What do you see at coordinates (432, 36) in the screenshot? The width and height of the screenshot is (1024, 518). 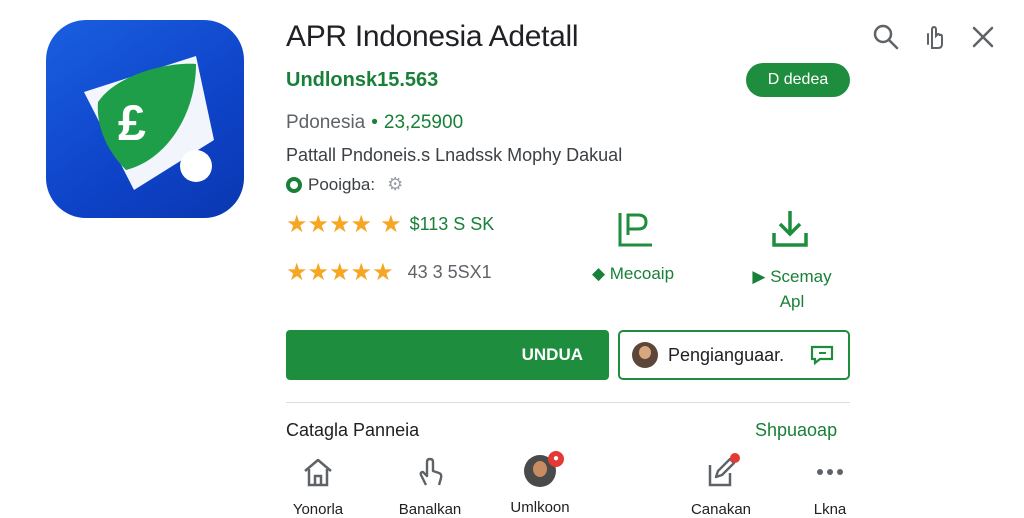 I see `app-title: APR Indonesia Adetall` at bounding box center [432, 36].